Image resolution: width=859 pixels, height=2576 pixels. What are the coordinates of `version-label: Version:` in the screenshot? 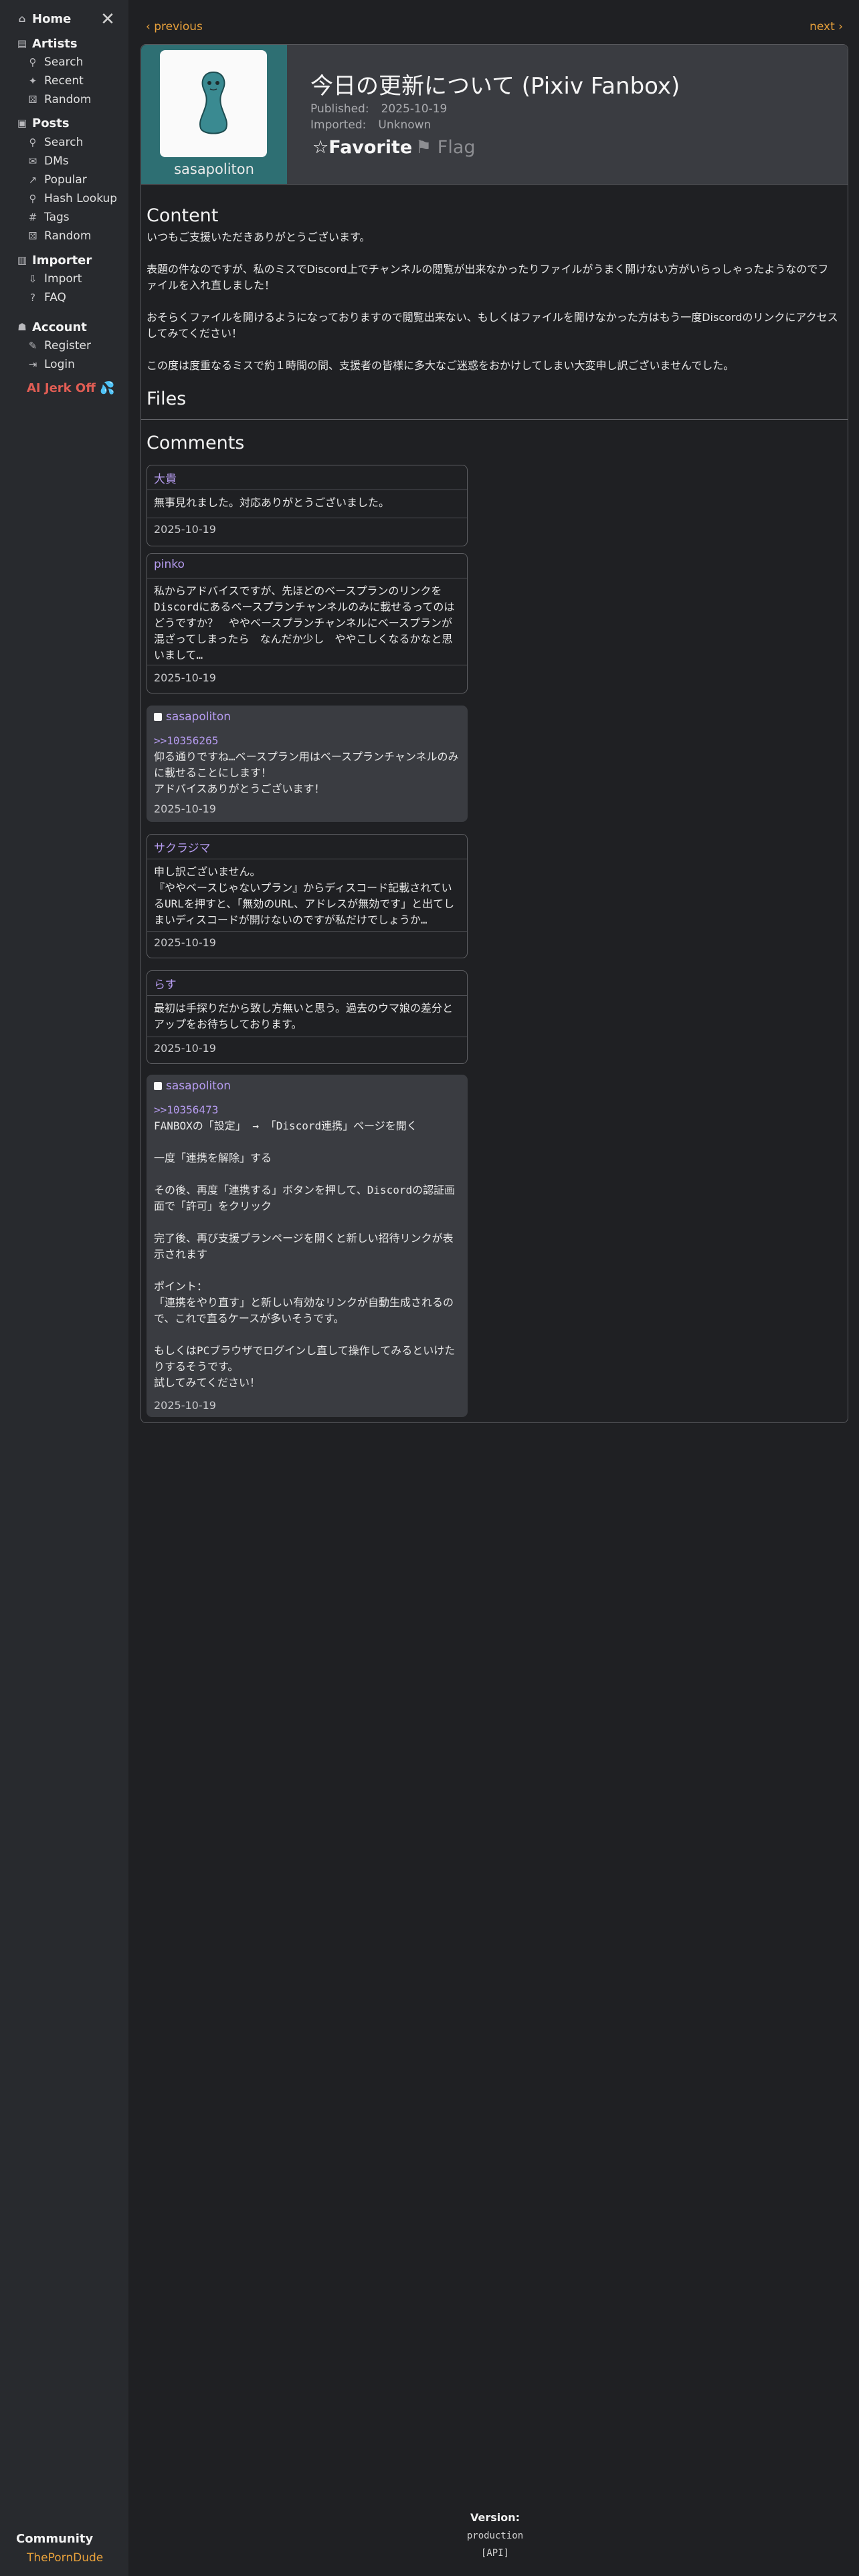 It's located at (495, 2517).